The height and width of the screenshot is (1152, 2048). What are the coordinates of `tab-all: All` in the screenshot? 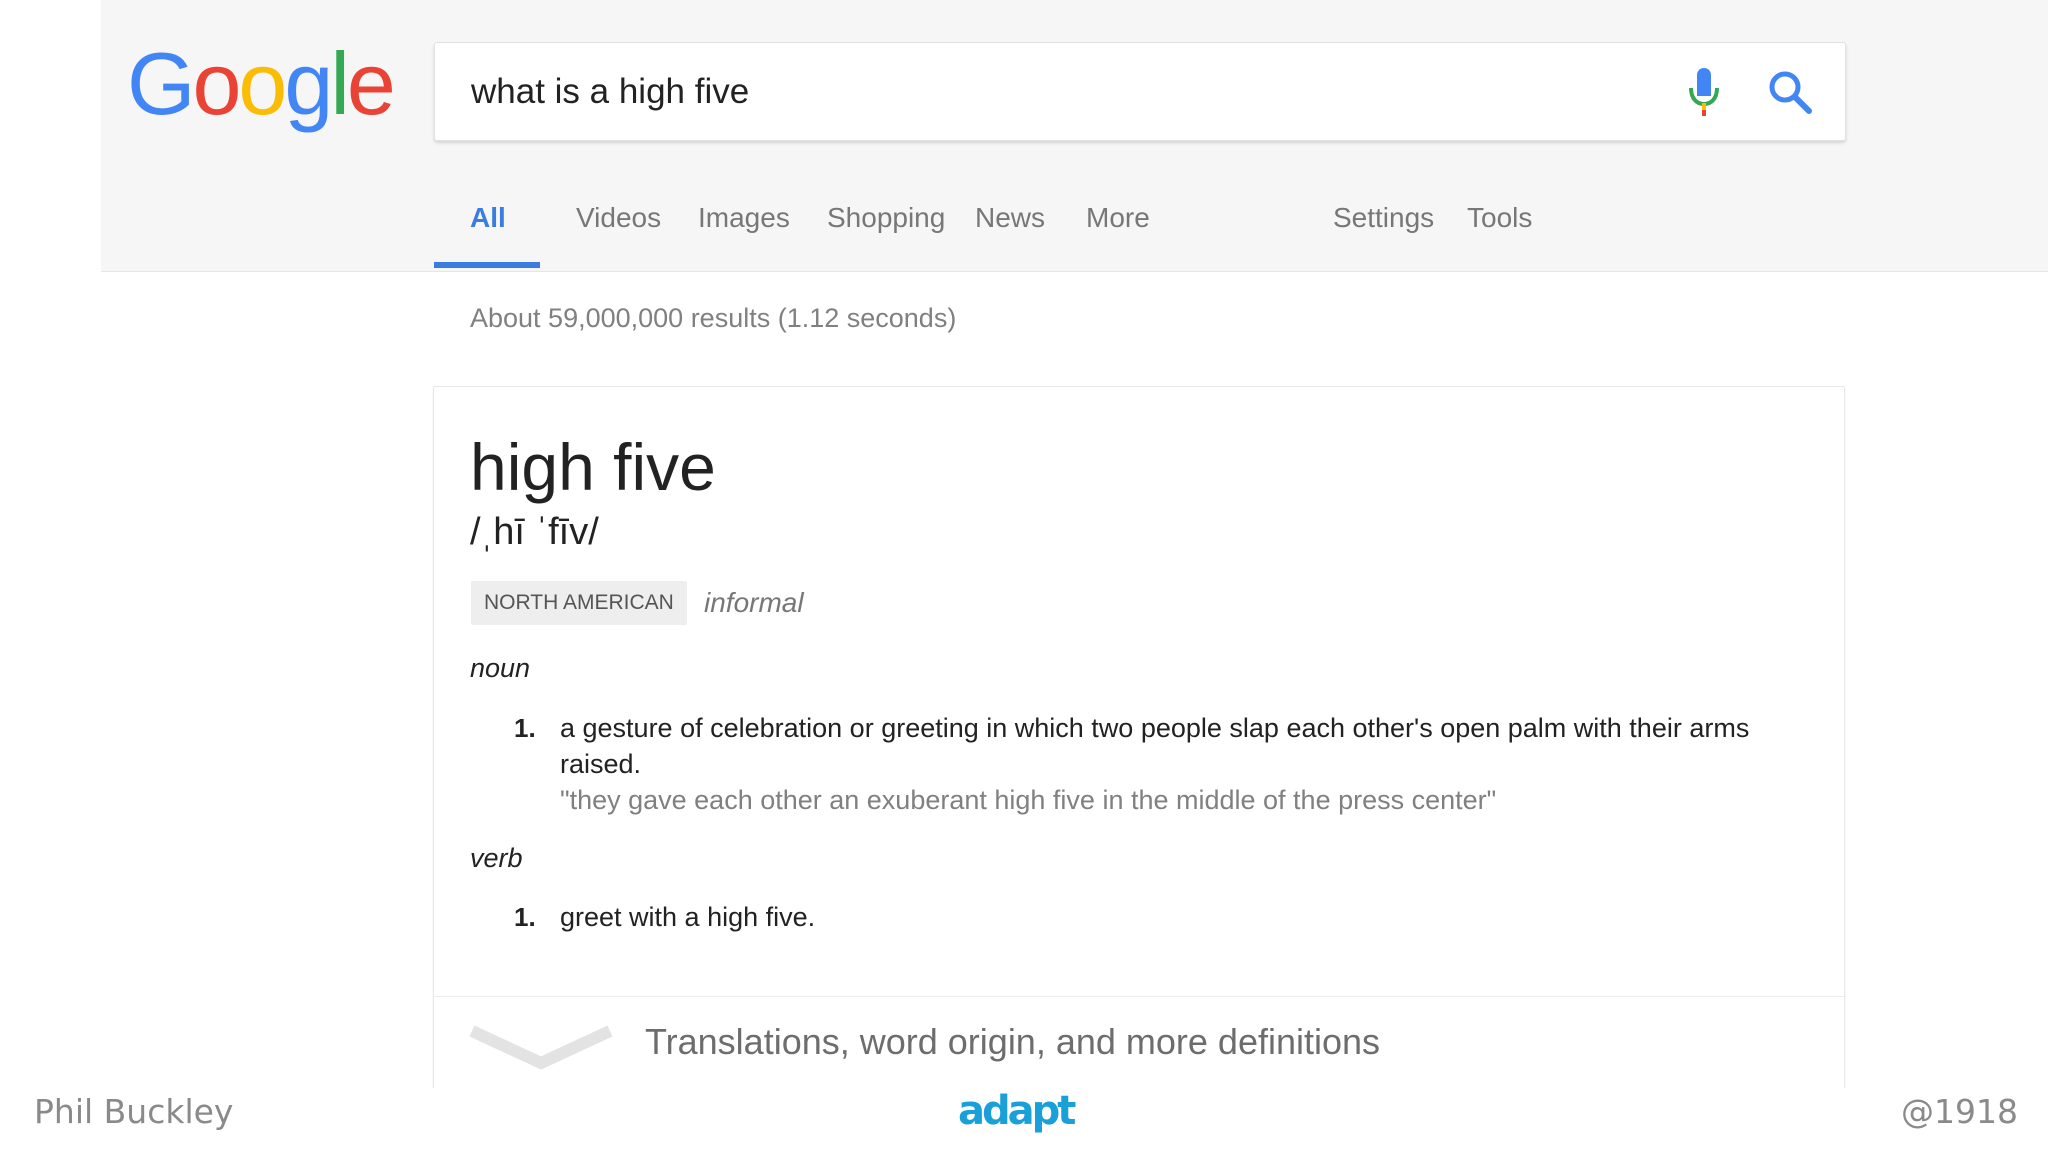 It's located at (488, 218).